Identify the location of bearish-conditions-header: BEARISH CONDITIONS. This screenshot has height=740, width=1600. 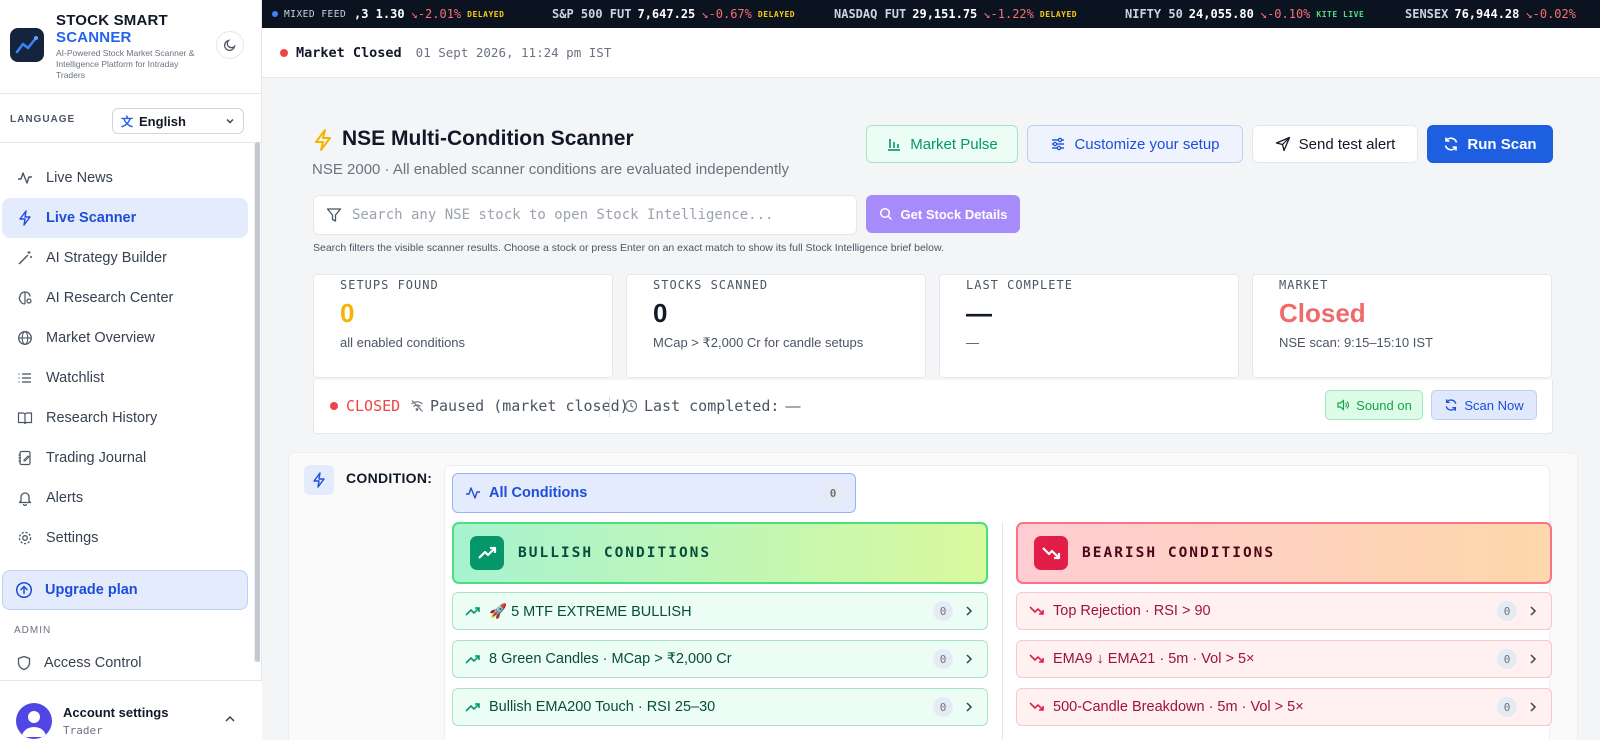
(1284, 553).